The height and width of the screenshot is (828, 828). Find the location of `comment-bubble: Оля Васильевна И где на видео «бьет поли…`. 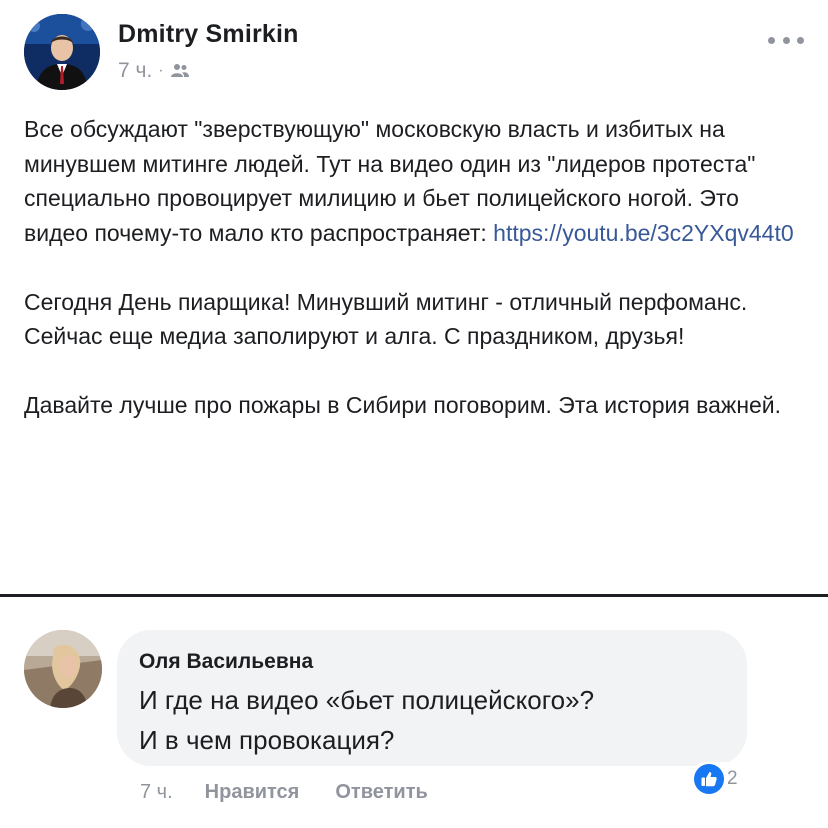

comment-bubble: Оля Васильевна И где на видео «бьет поли… is located at coordinates (432, 698).